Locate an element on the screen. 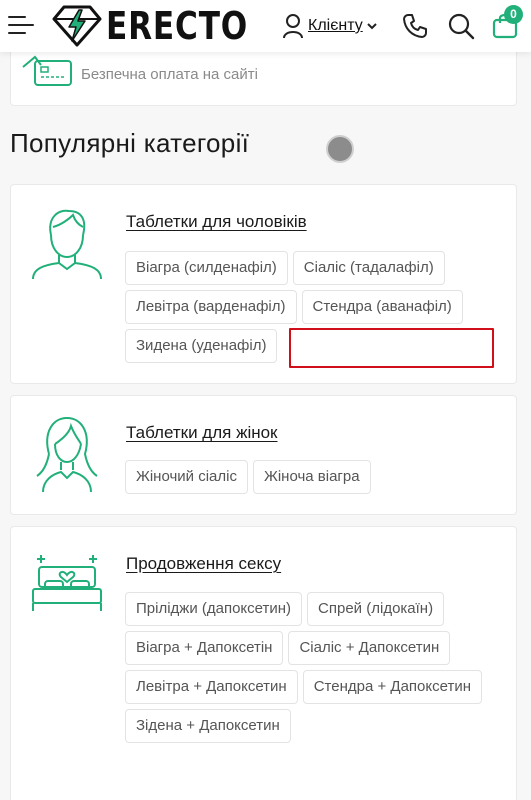 This screenshot has width=531, height=800. logo-diamond-icon is located at coordinates (77, 26).